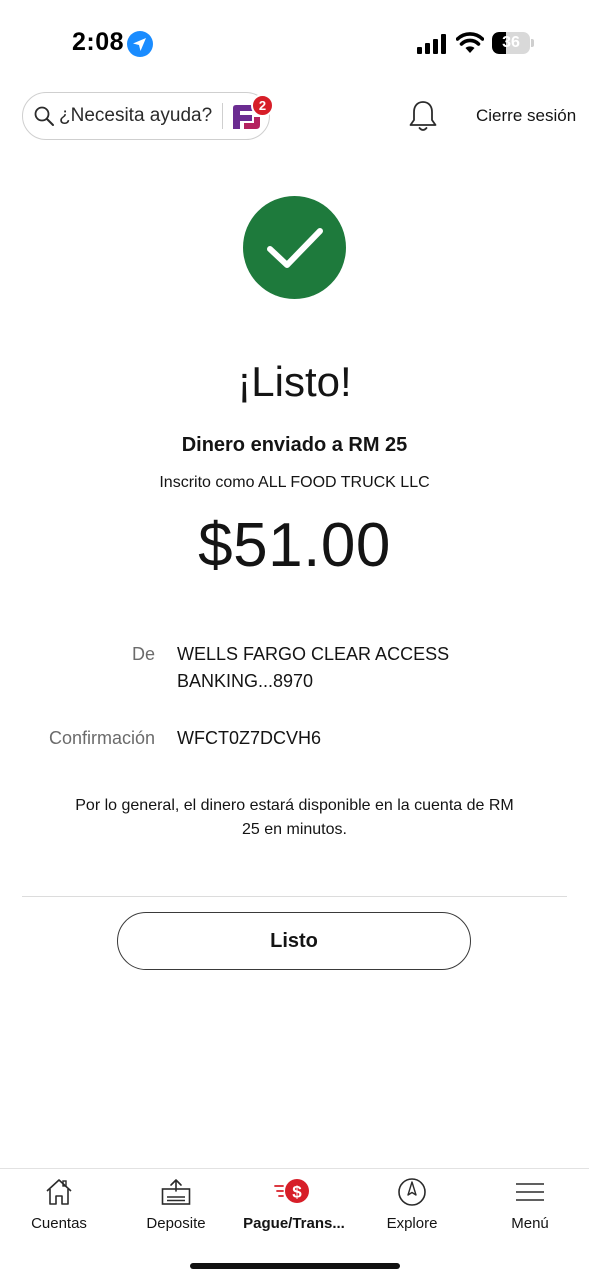 This screenshot has width=589, height=1280. Describe the element at coordinates (101, 738) in the screenshot. I see `confirmation-label: Confirmación` at that location.